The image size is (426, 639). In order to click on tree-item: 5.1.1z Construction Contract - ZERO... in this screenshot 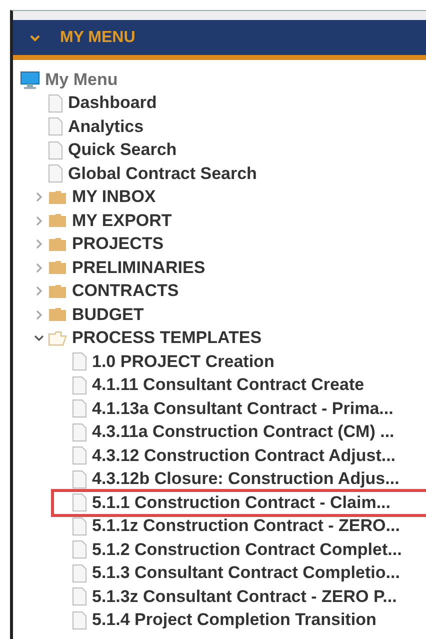, I will do `click(239, 526)`.